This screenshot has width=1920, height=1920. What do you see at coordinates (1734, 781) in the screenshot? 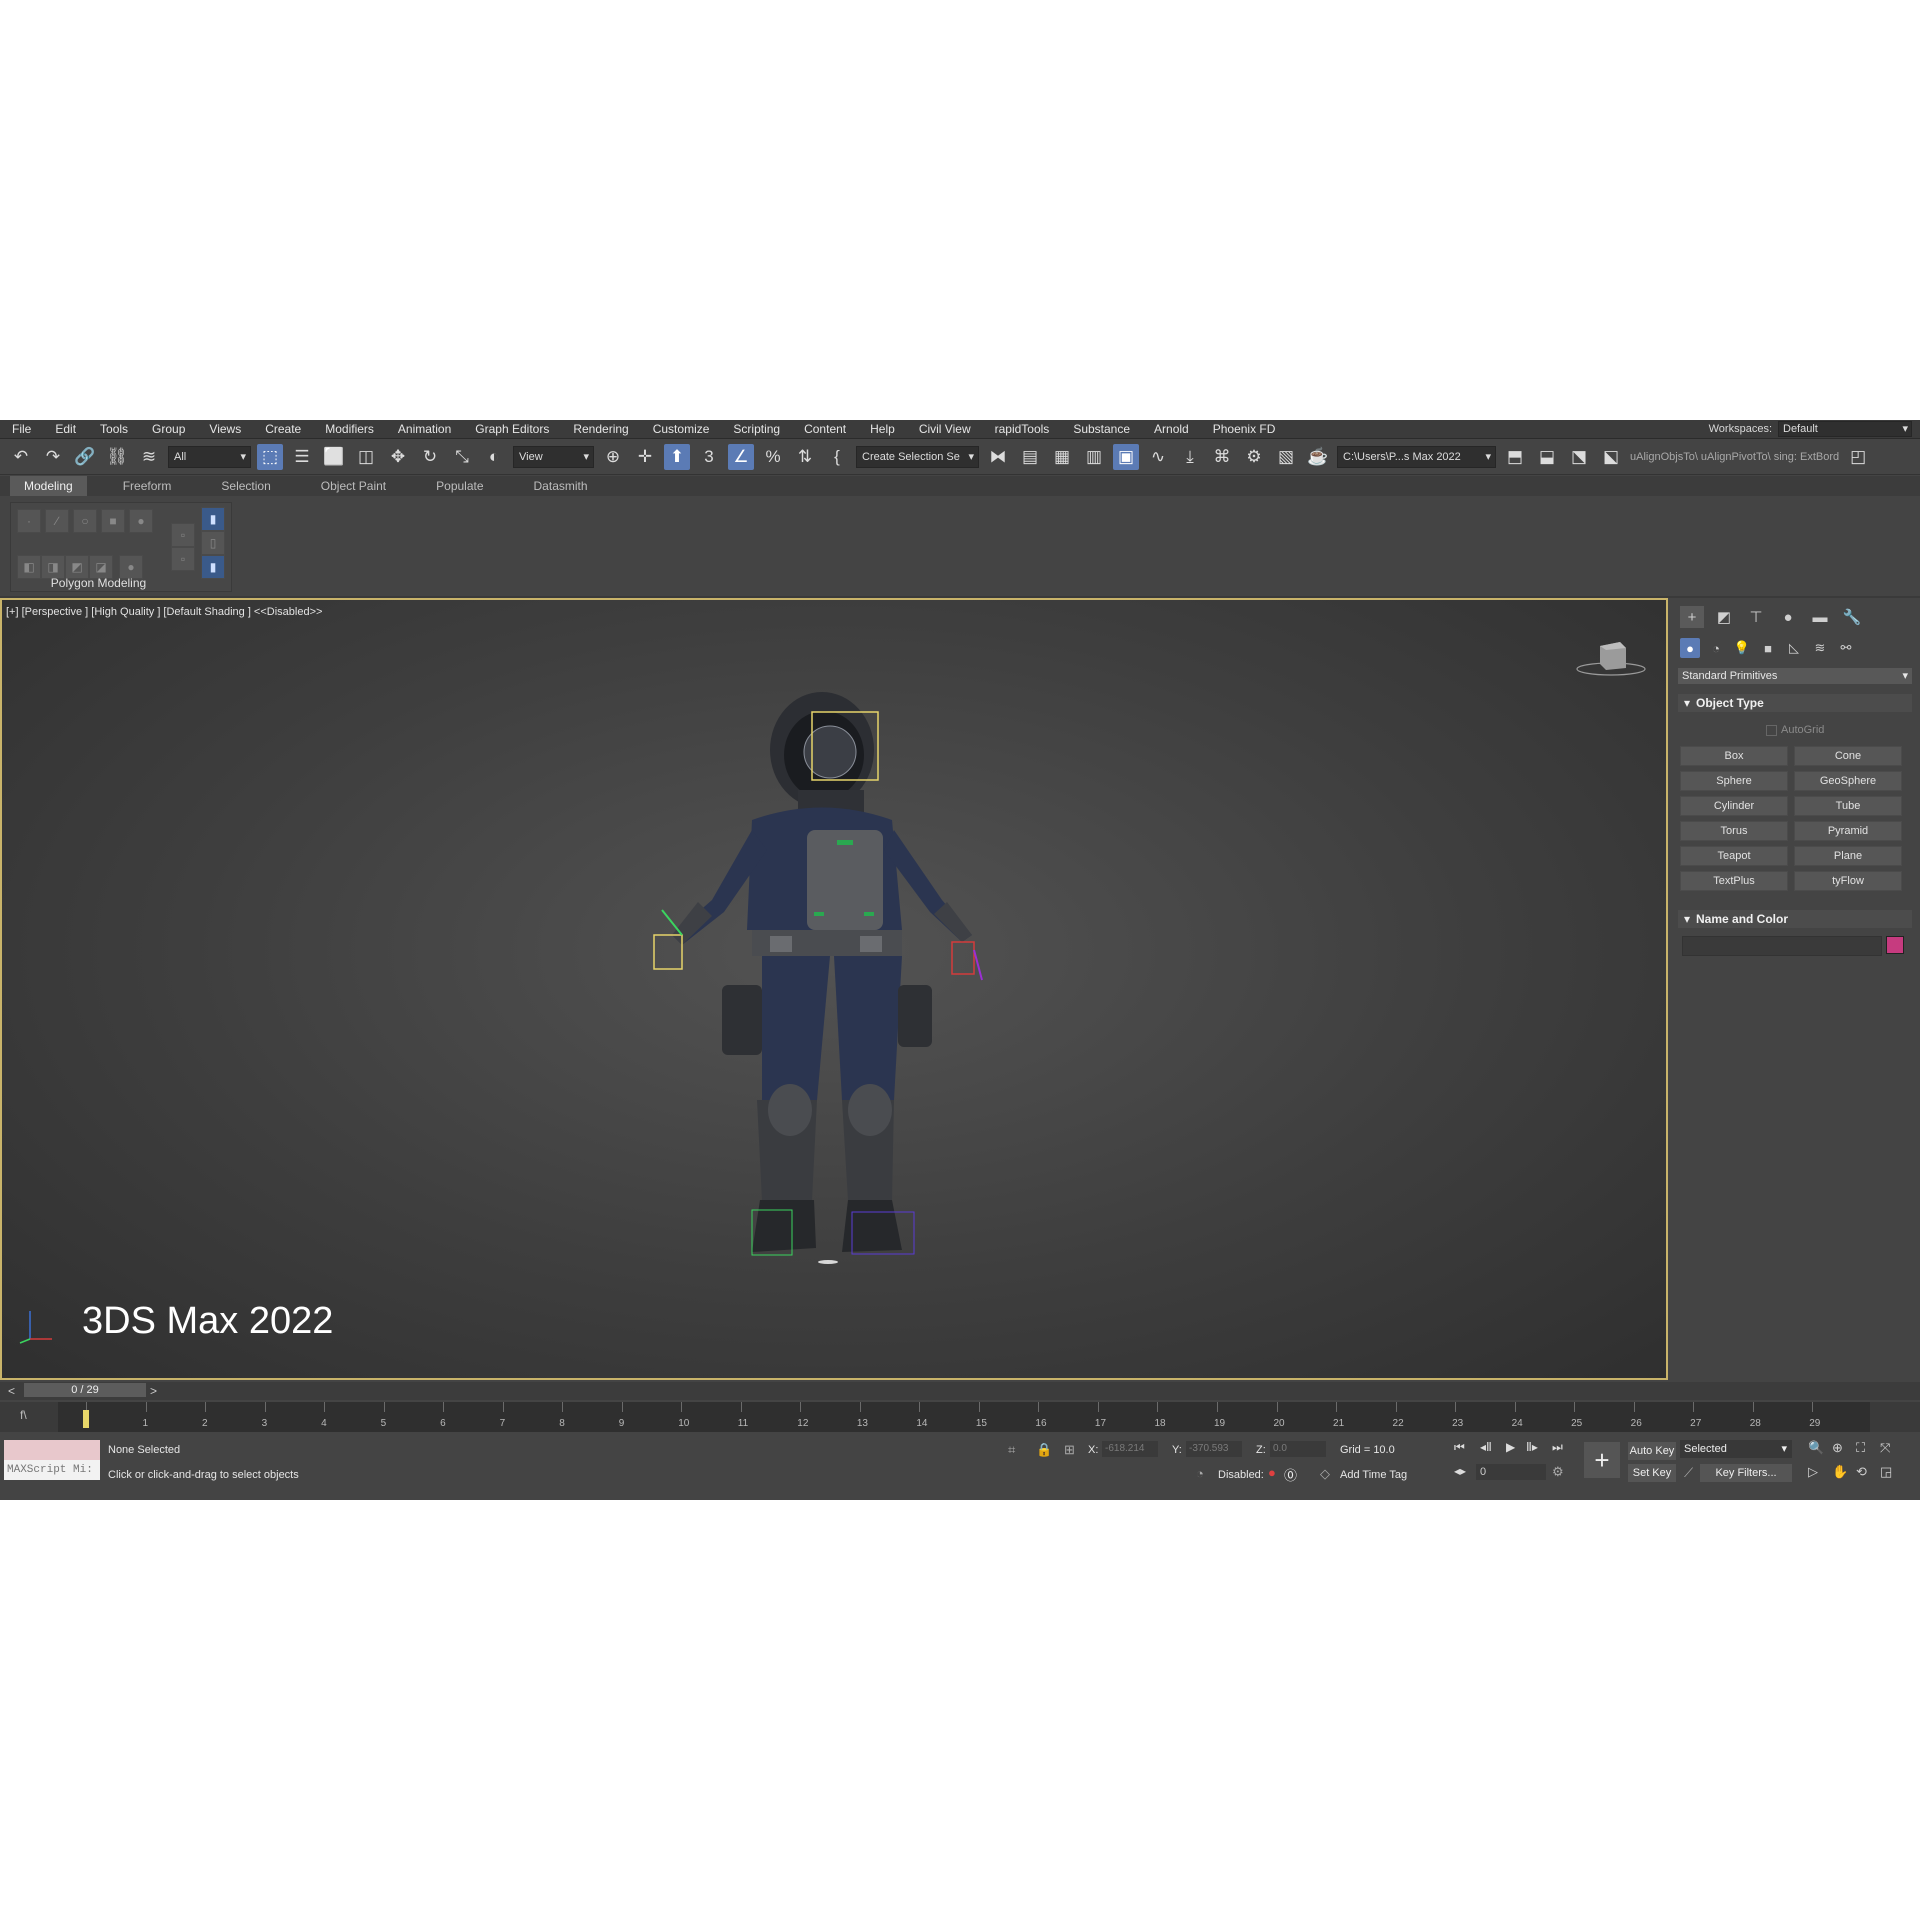
I see `create-sphere-button: Sphere` at bounding box center [1734, 781].